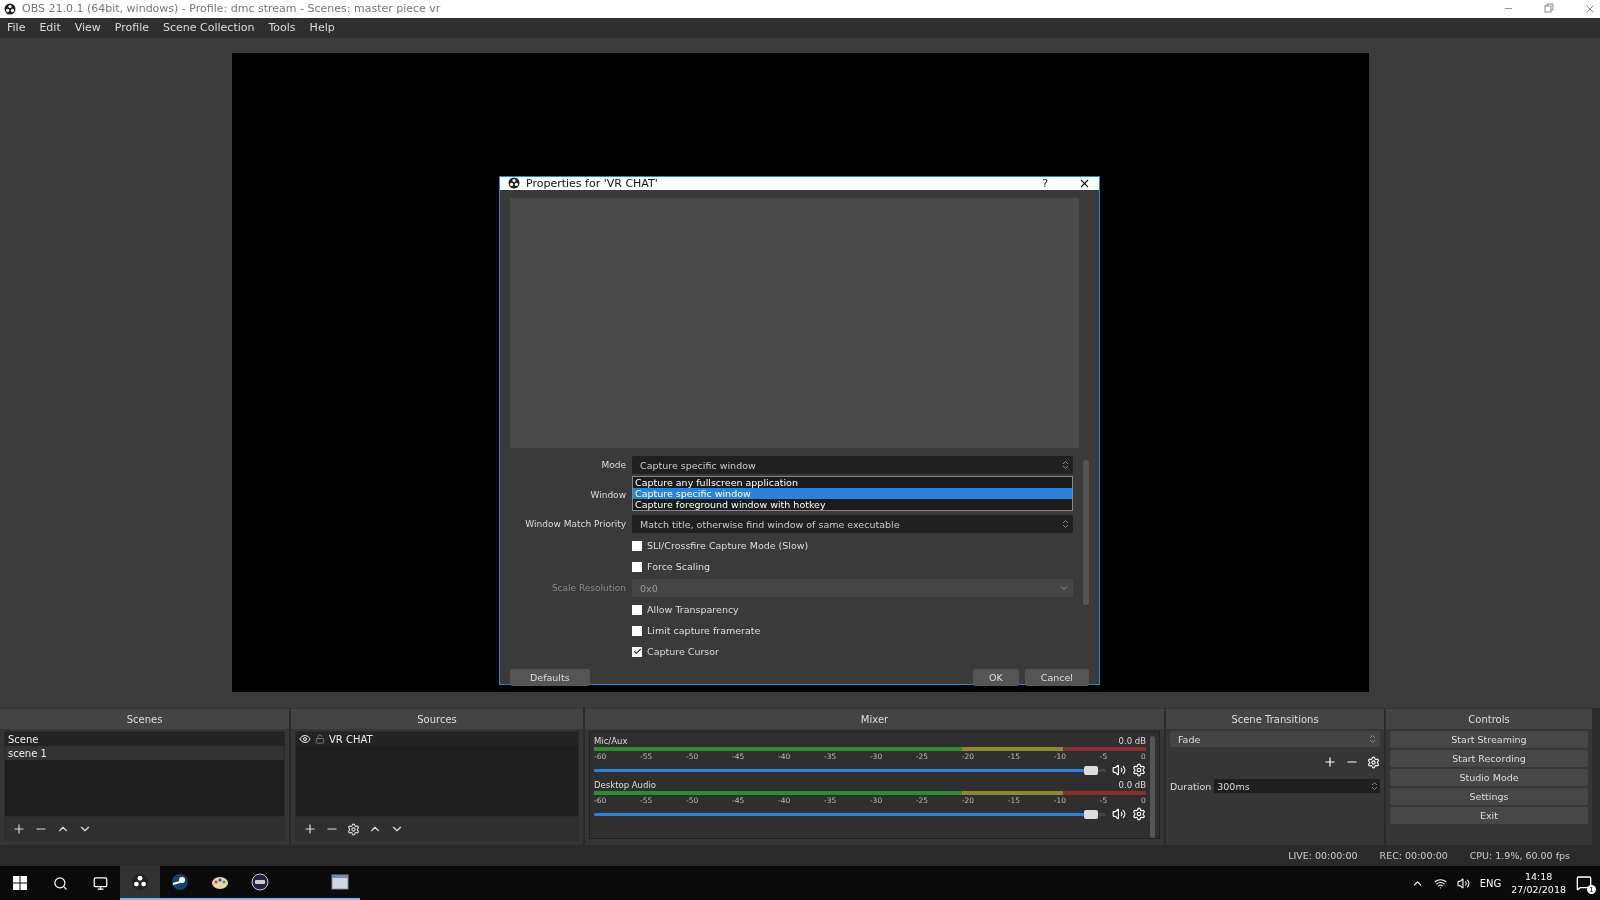  I want to click on field-label: Window Match Priority, so click(575, 524).